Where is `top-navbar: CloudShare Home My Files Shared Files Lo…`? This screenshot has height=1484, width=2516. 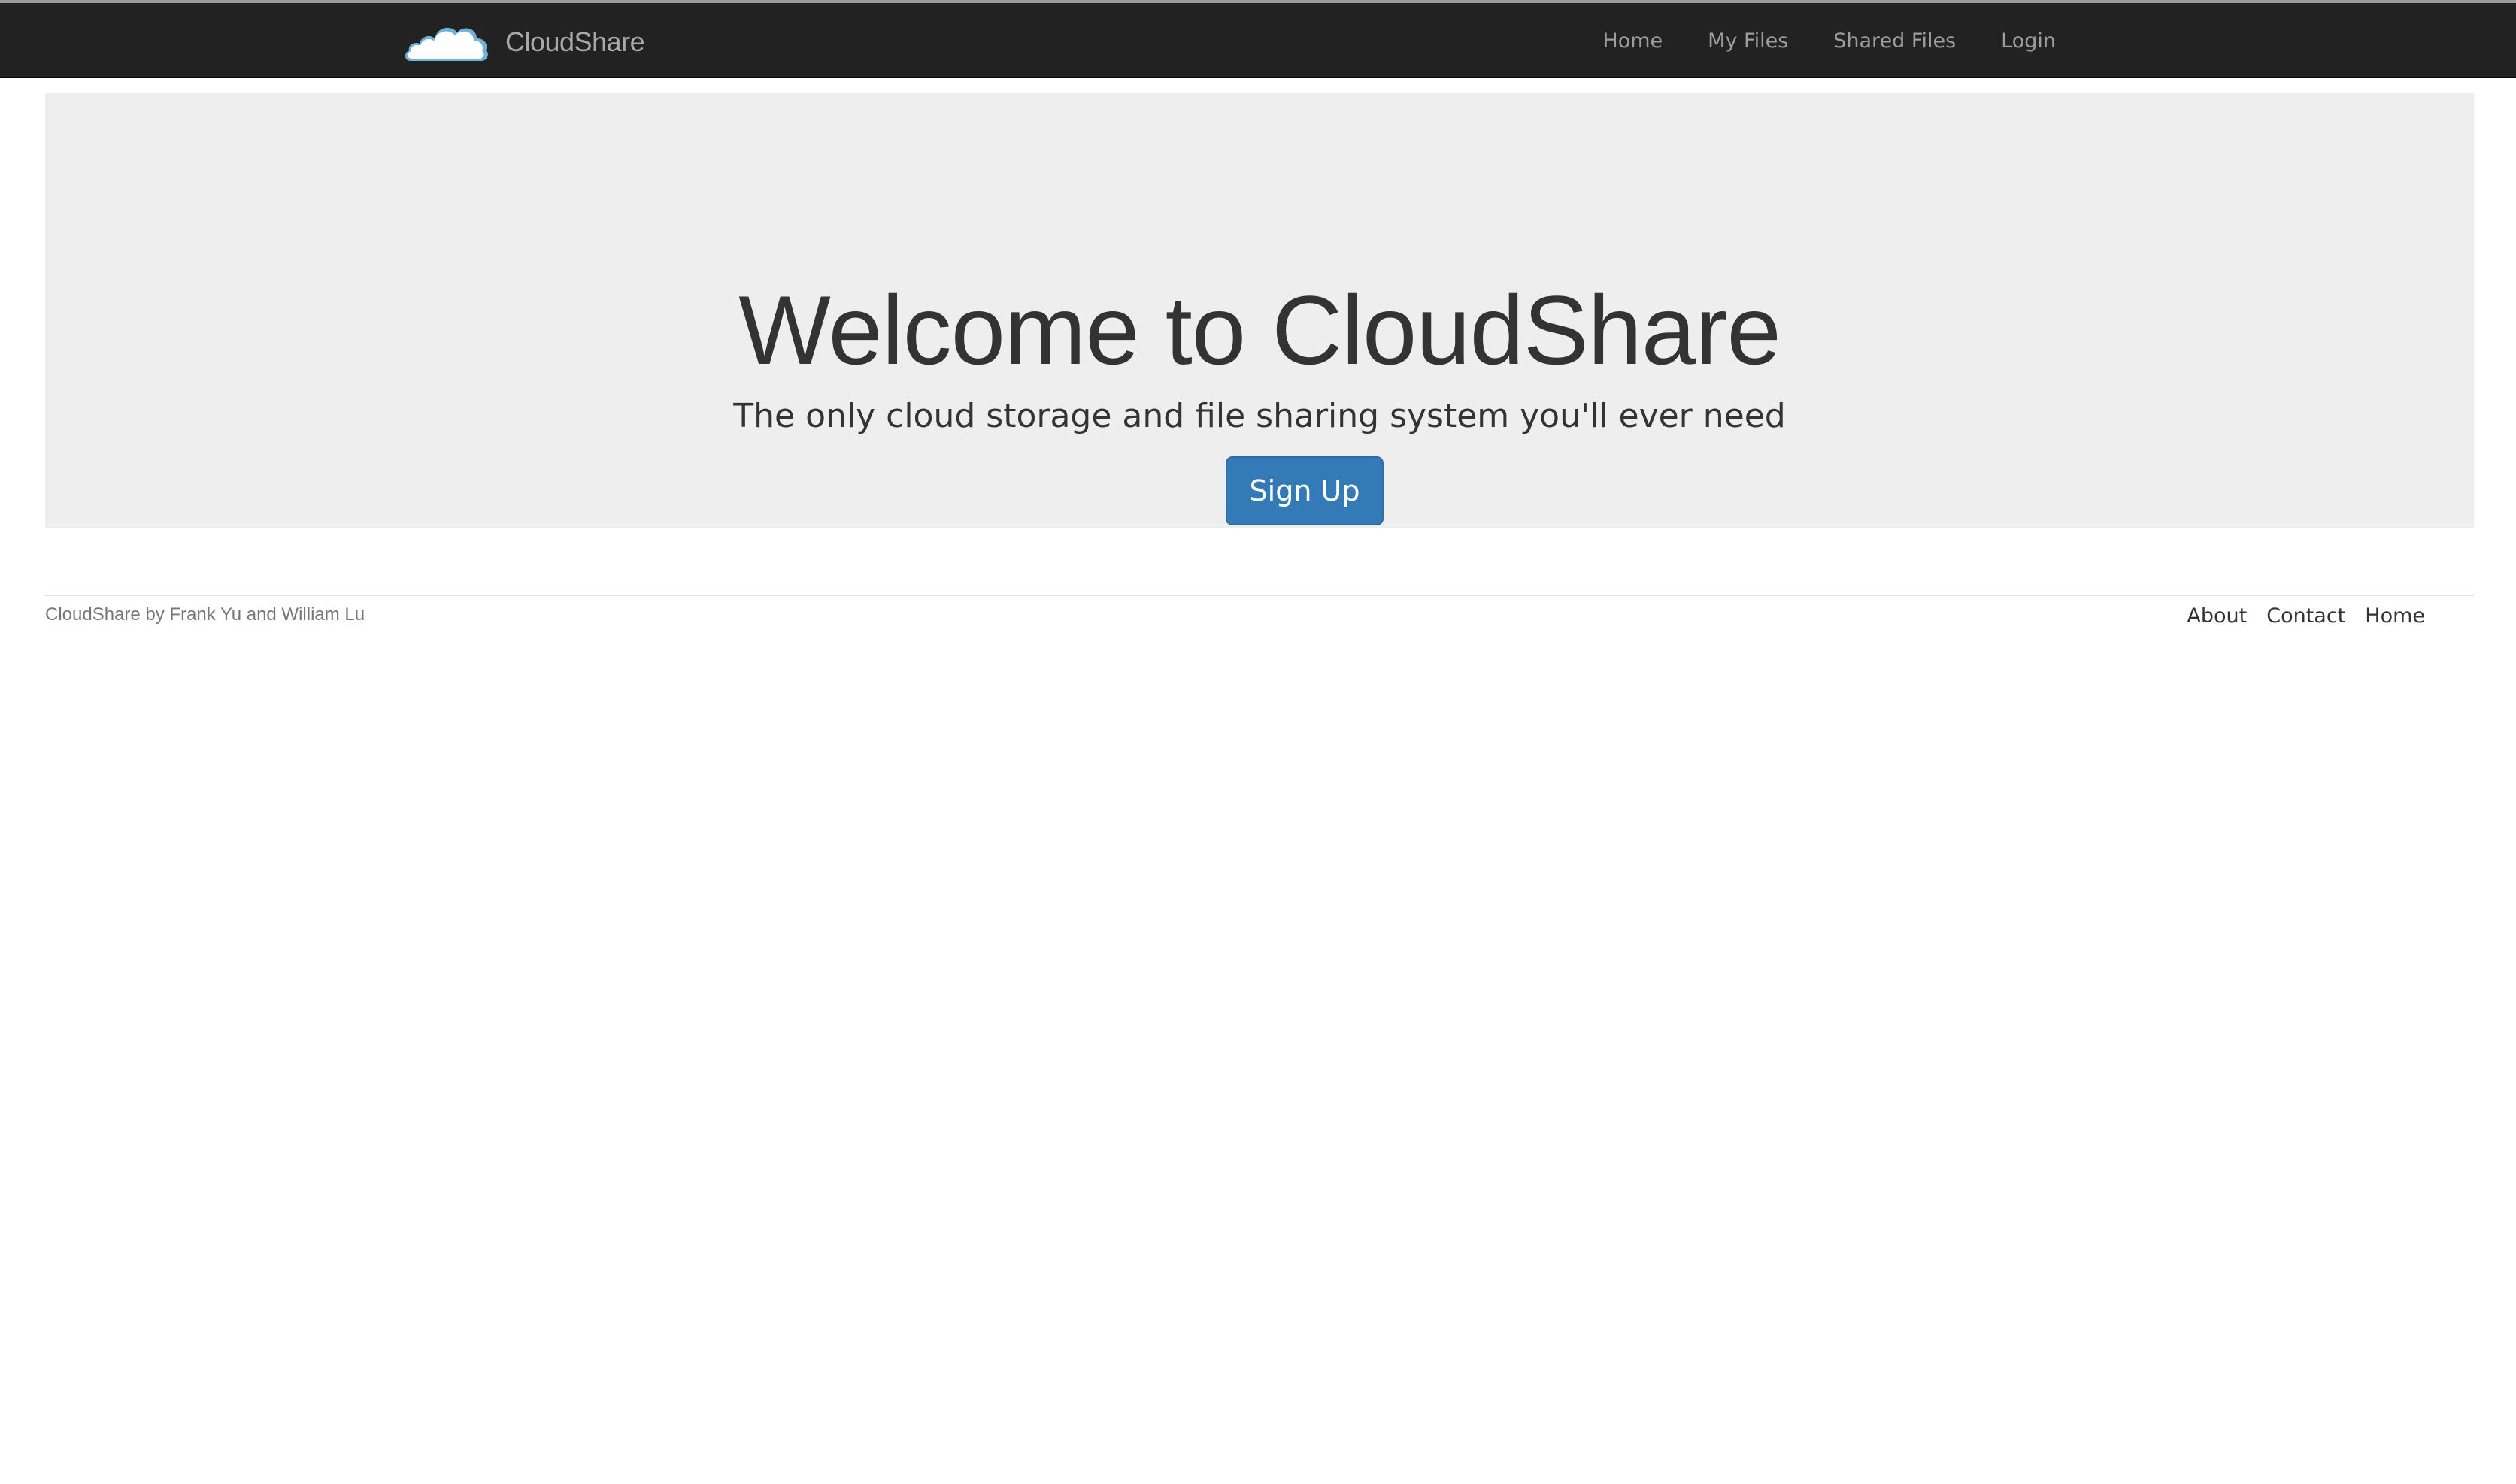 top-navbar: CloudShare Home My Files Shared Files Lo… is located at coordinates (1258, 40).